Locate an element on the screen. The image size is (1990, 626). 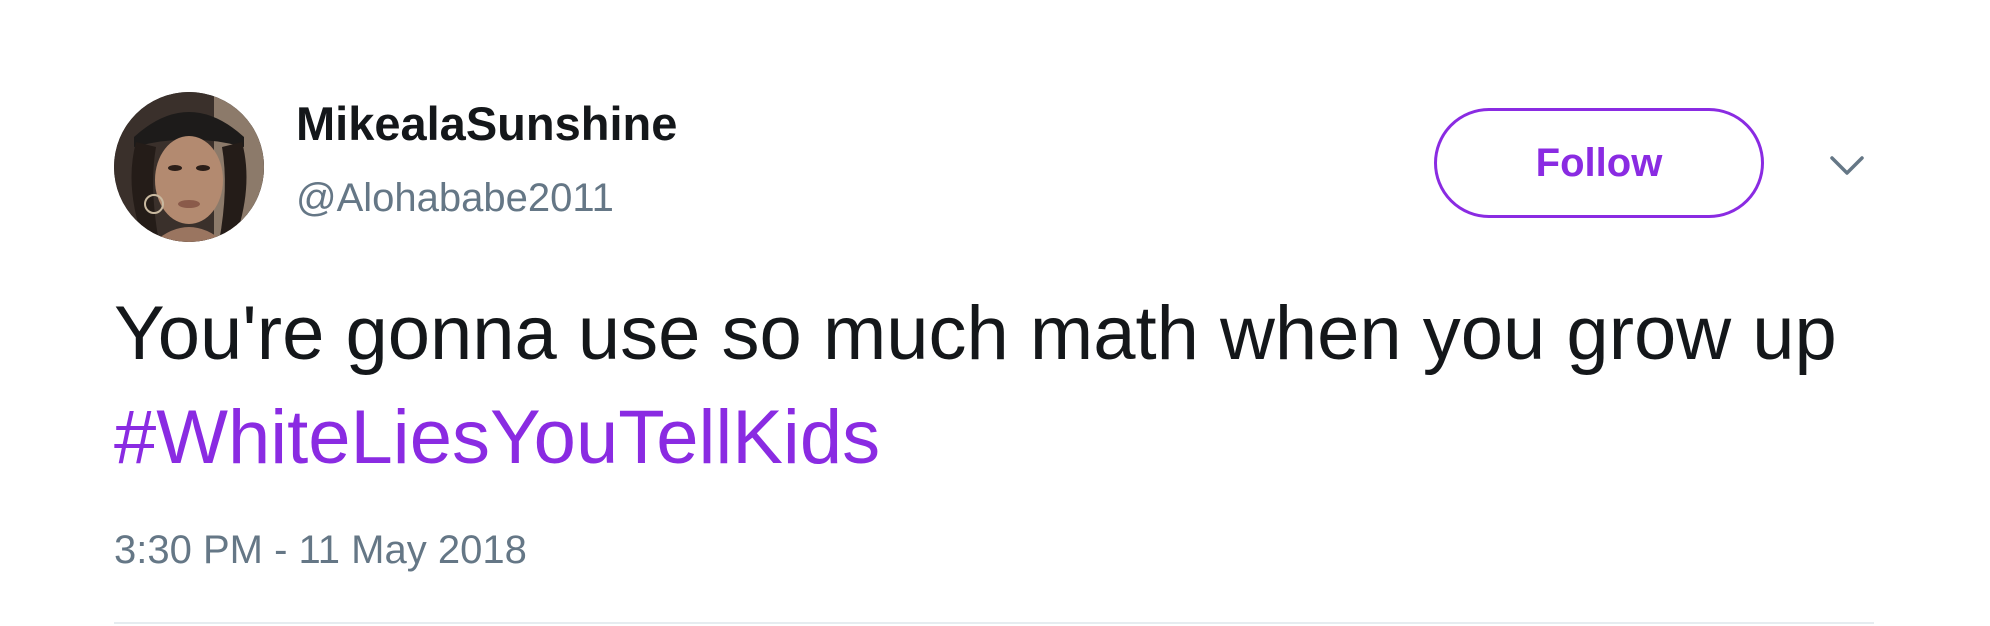
avatar is located at coordinates (189, 167).